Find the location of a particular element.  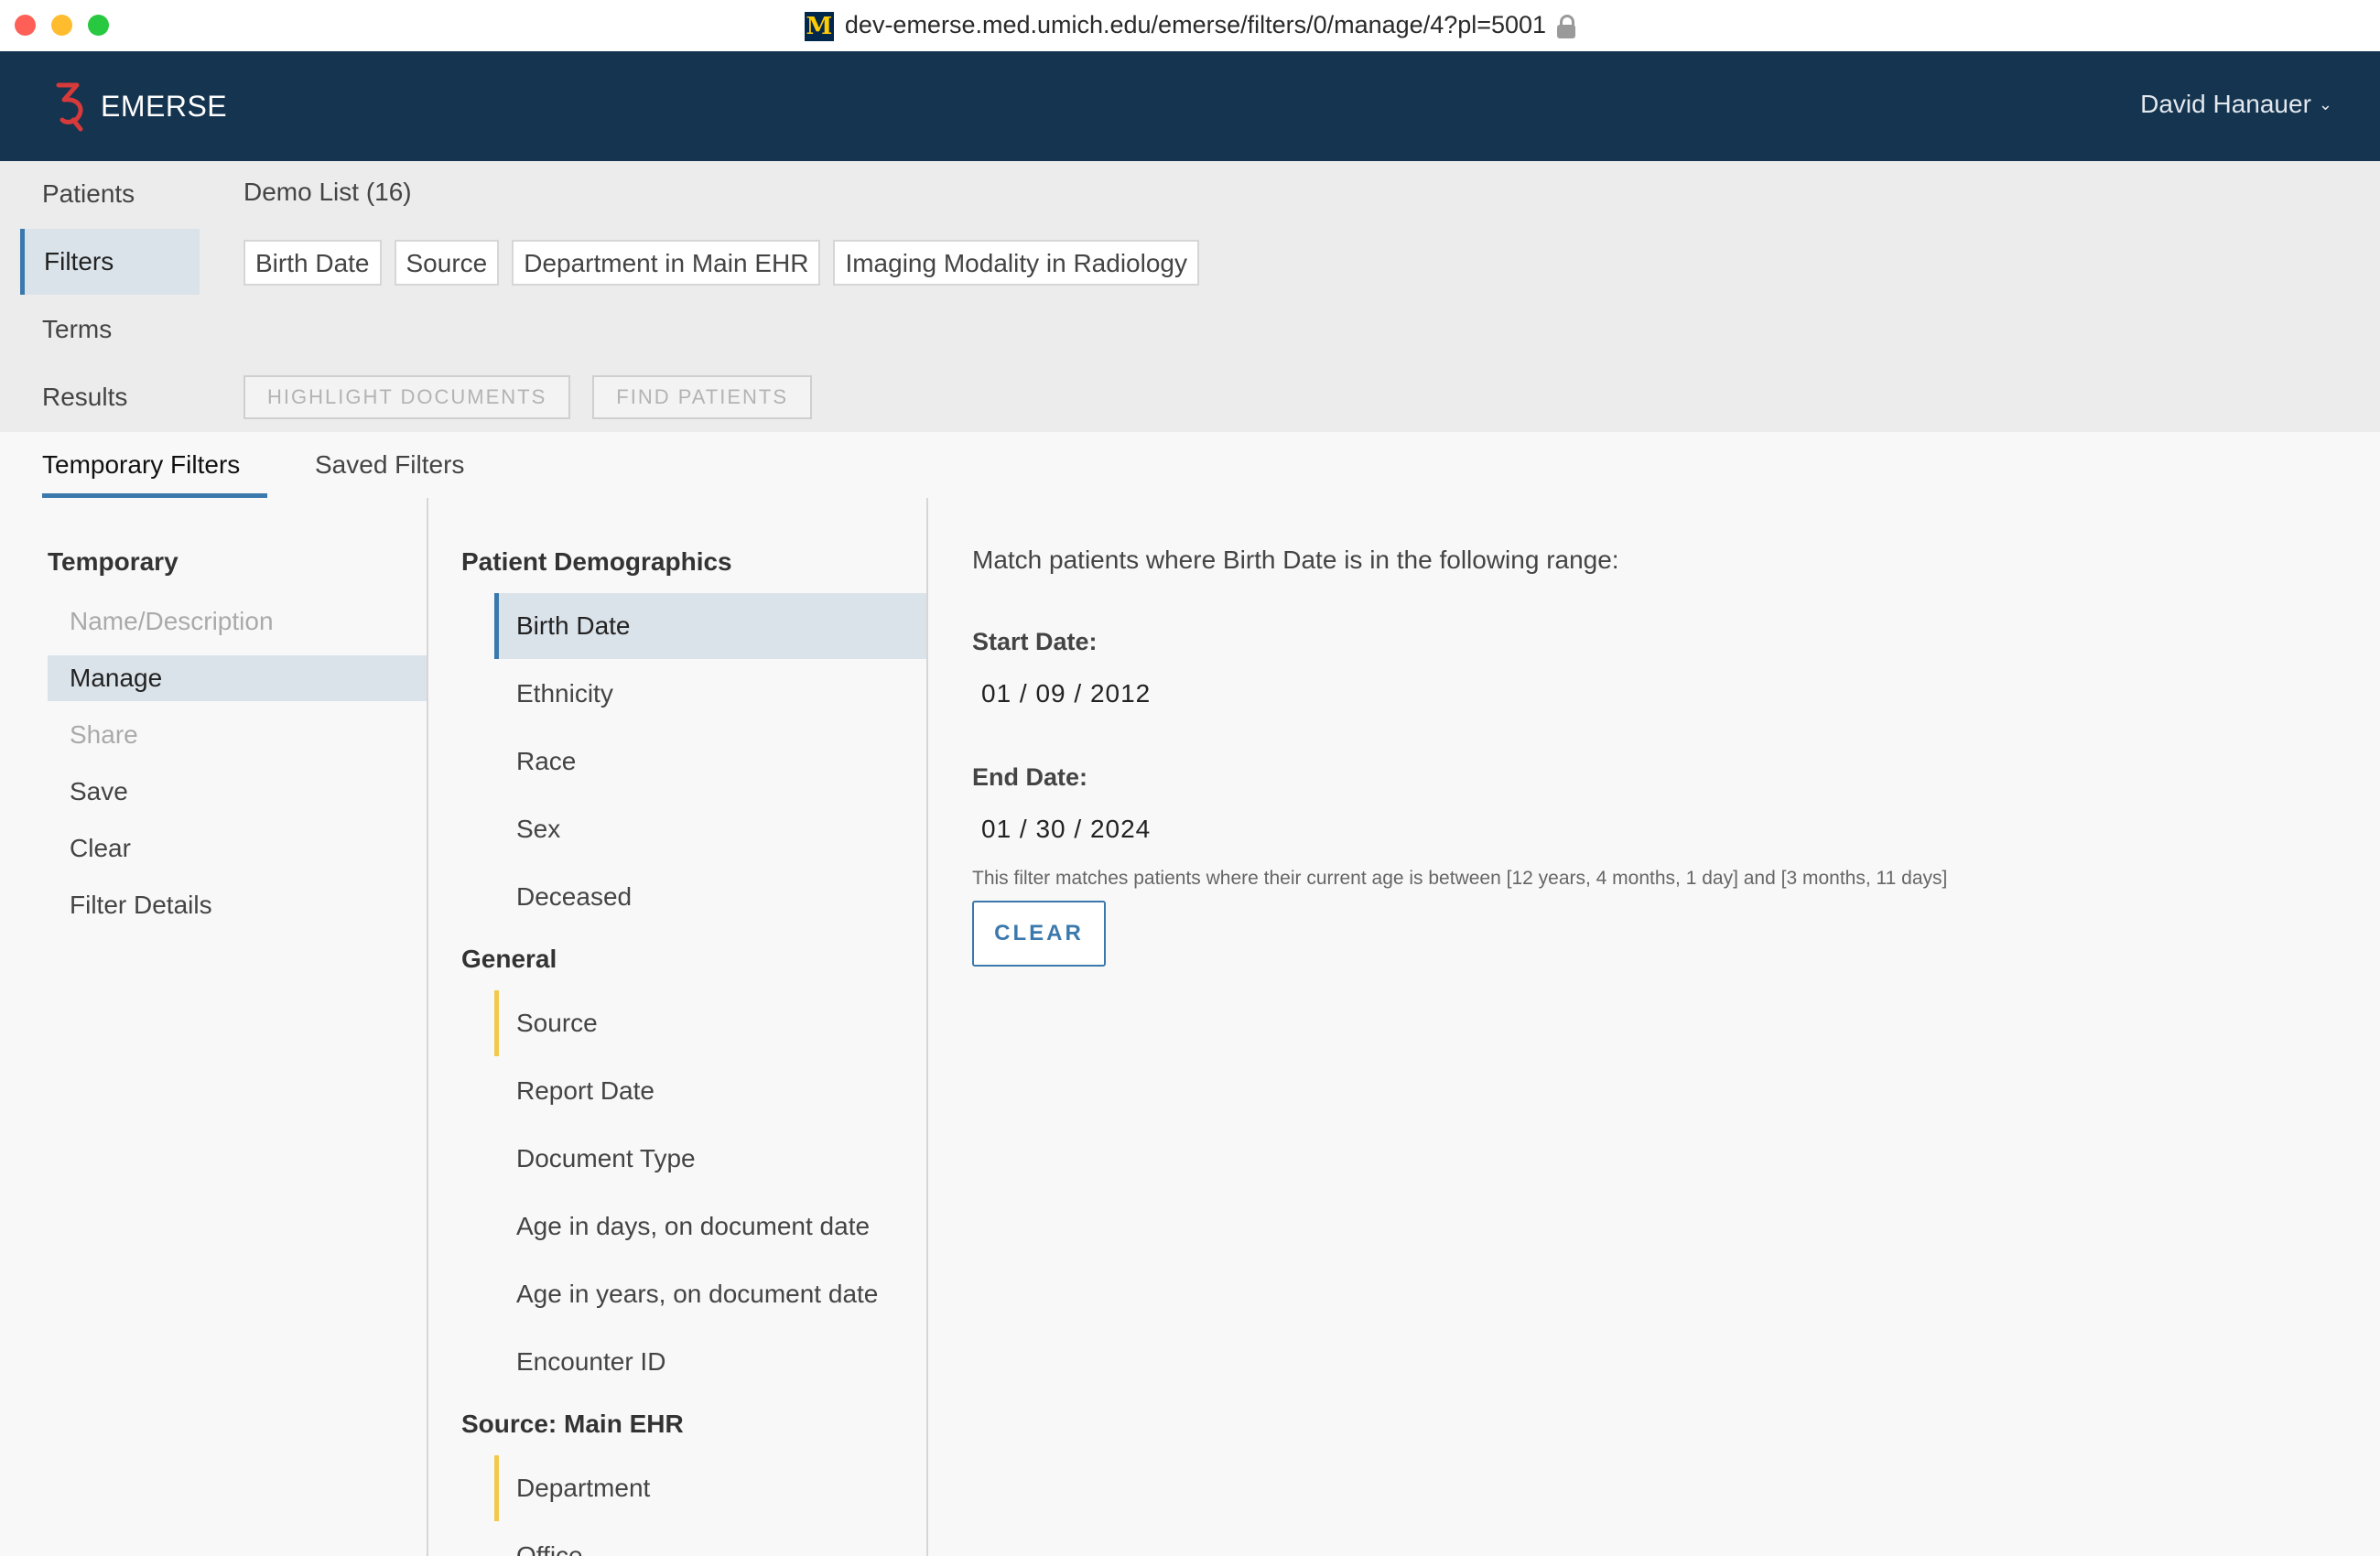

filter-item-age-in-years: Age in years, on document date is located at coordinates (710, 1294).